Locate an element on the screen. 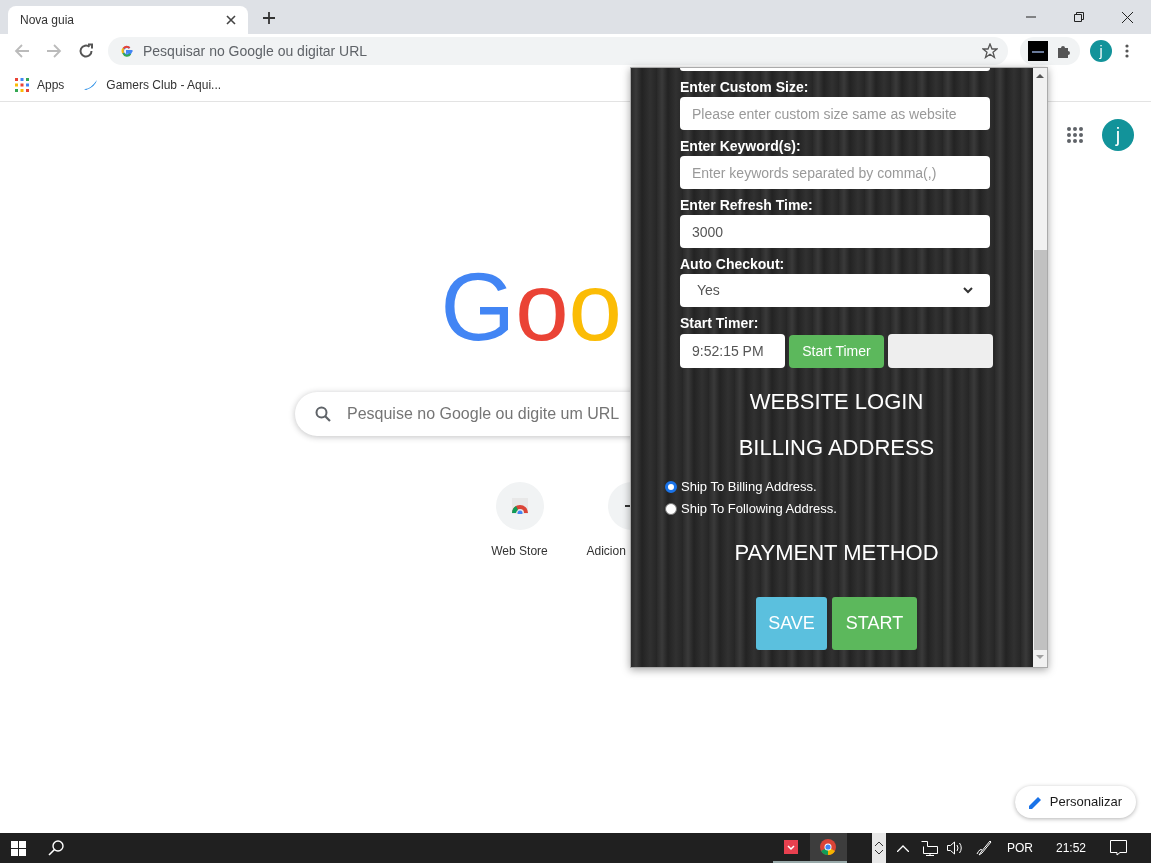 Image resolution: width=1151 pixels, height=863 pixels. search-placeholder: Pesquise no Google ou digite um URL is located at coordinates (483, 414).